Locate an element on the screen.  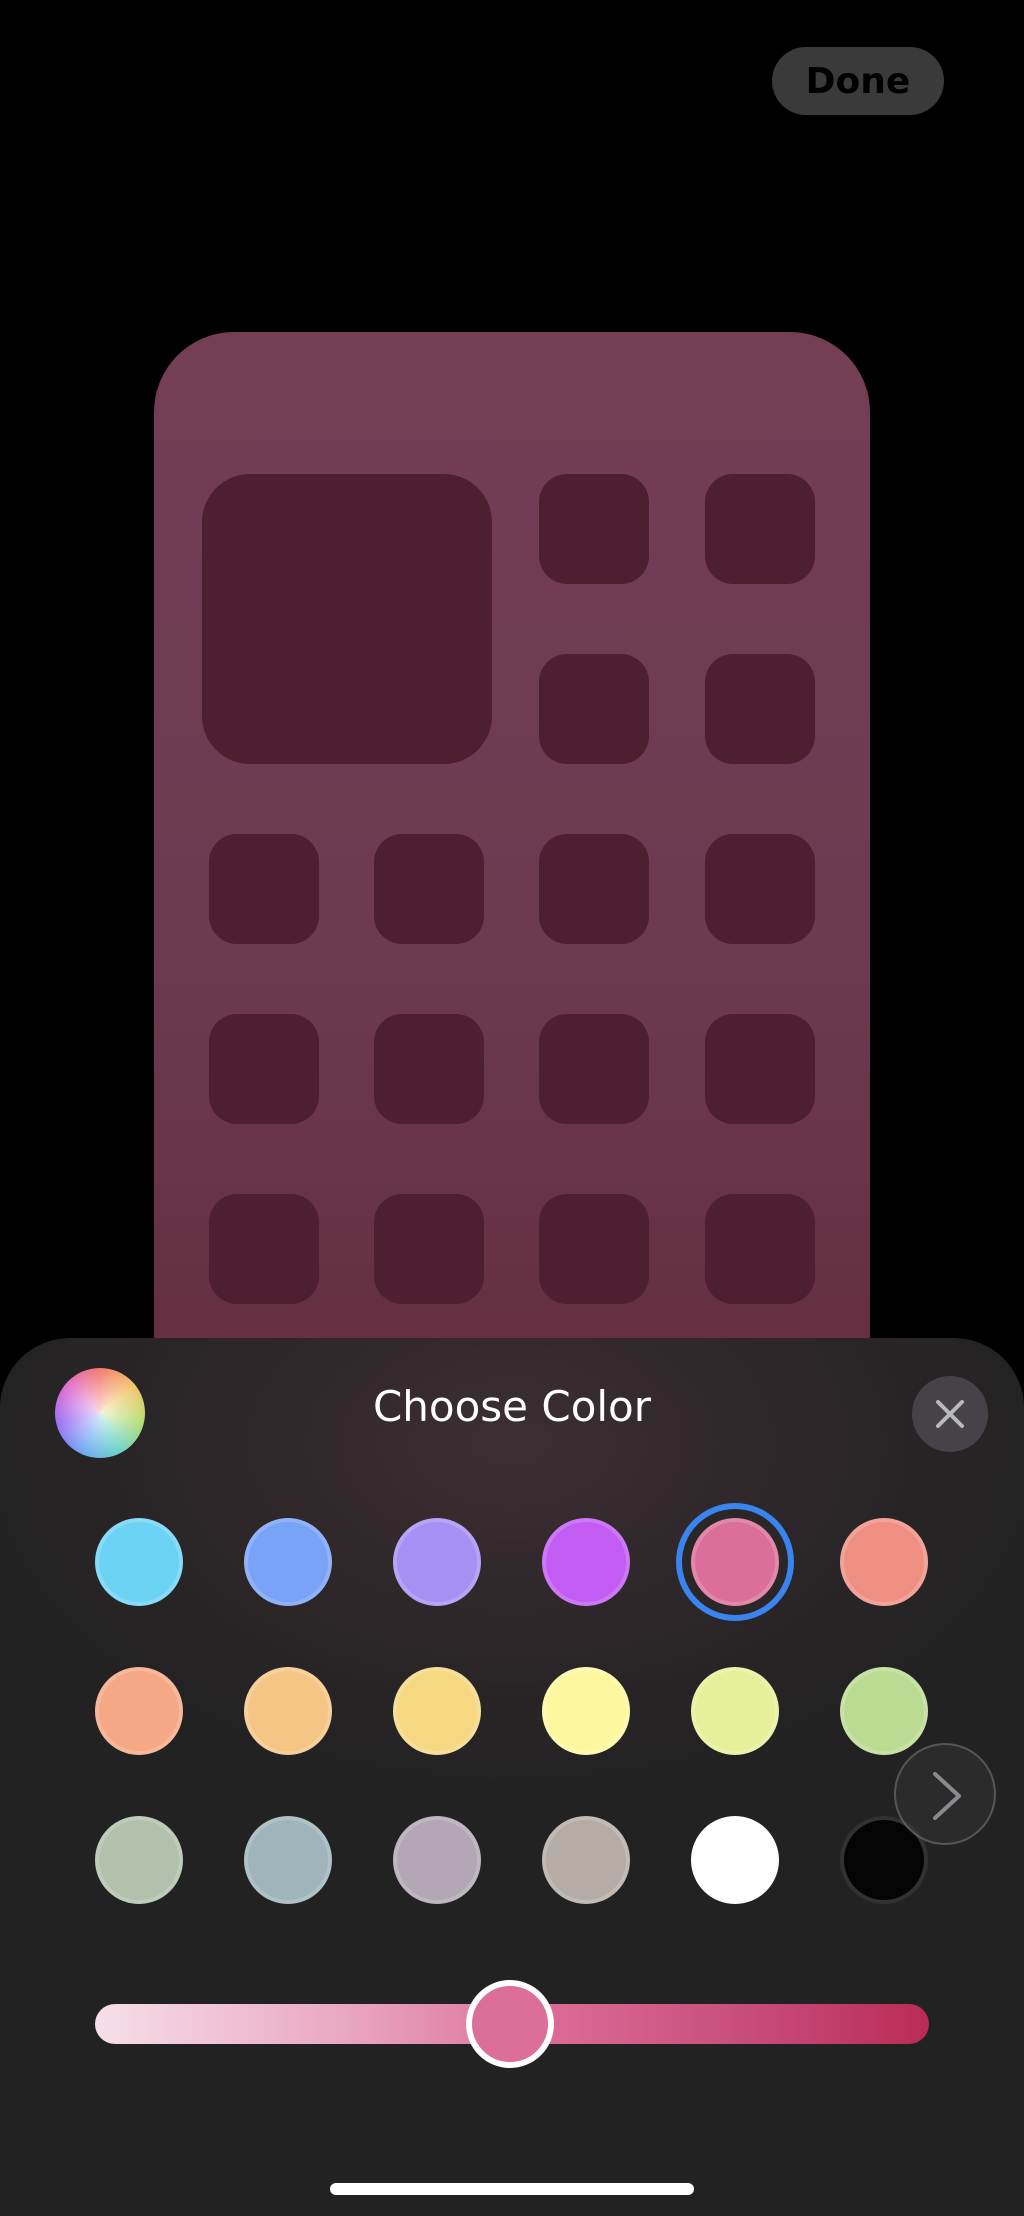
home-indicator is located at coordinates (512, 2189).